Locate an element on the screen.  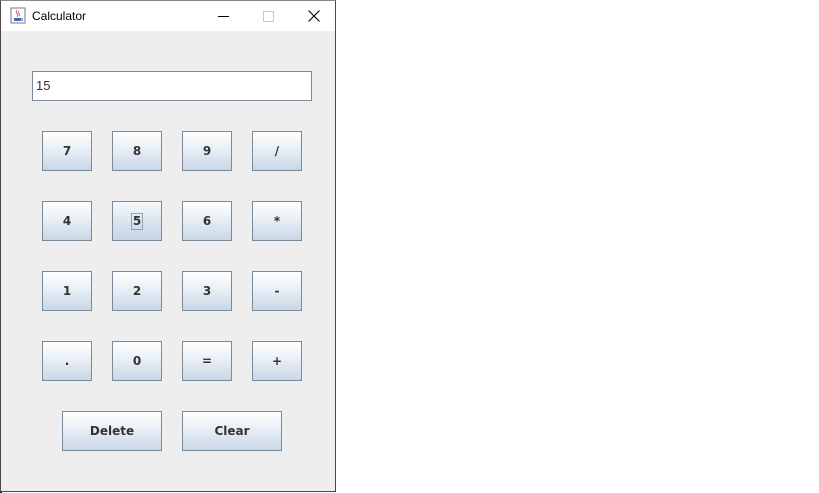
key-label: 5 is located at coordinates (137, 221).